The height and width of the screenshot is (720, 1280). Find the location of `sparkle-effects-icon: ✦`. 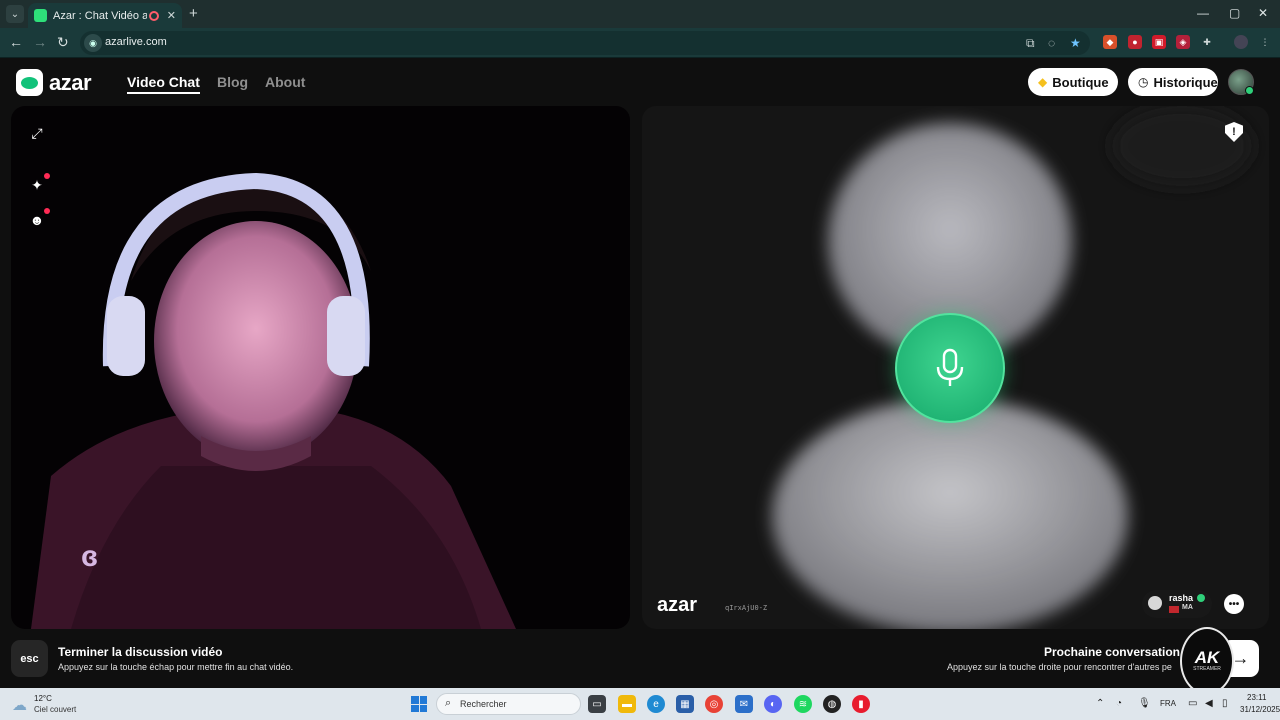

sparkle-effects-icon: ✦ is located at coordinates (37, 185).